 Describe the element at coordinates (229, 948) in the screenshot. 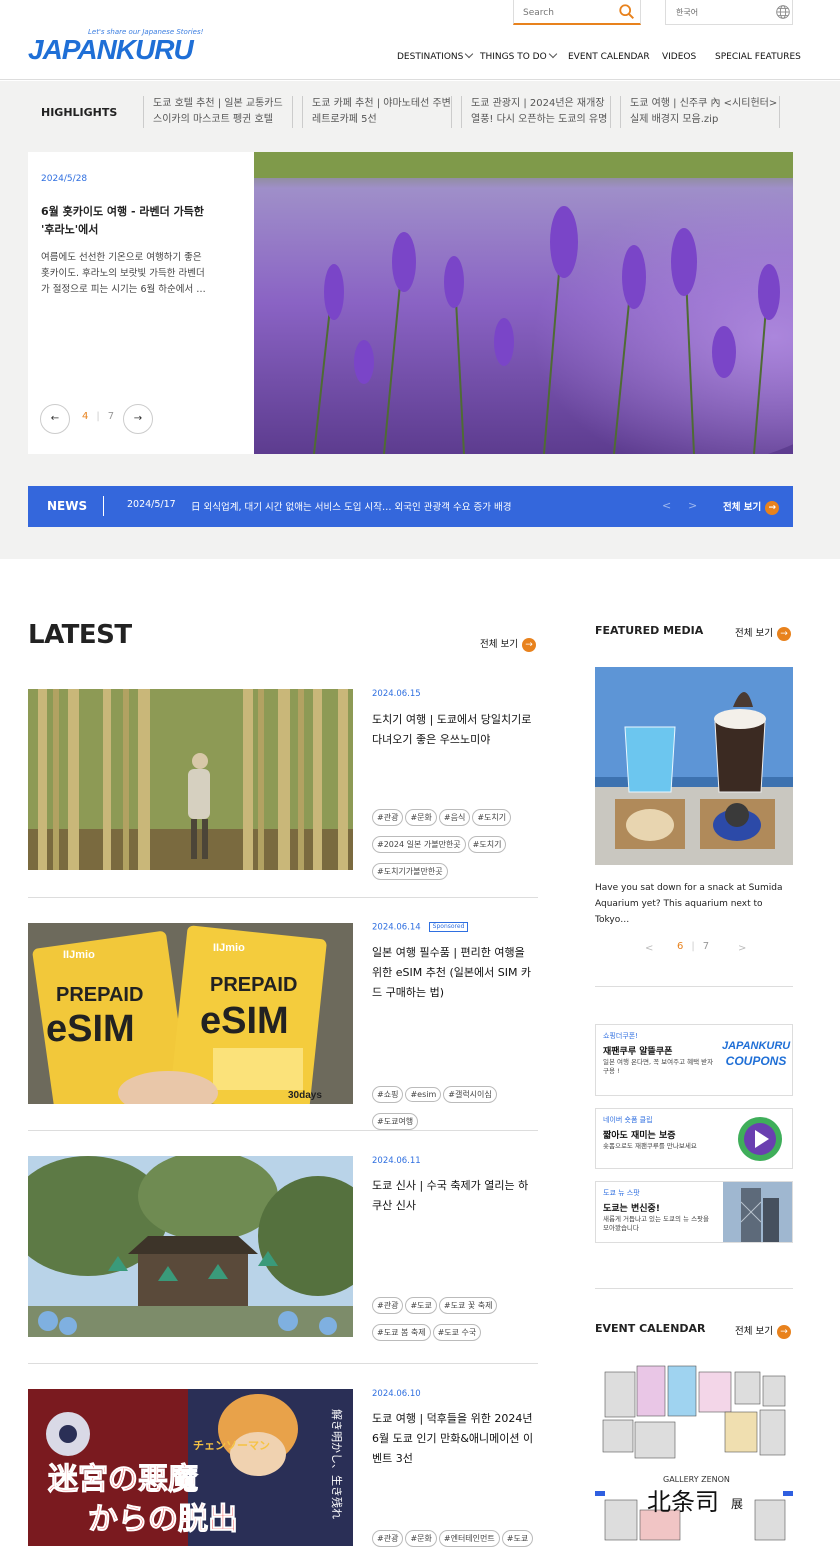

I see `esim-brand-text: IIJmio` at that location.